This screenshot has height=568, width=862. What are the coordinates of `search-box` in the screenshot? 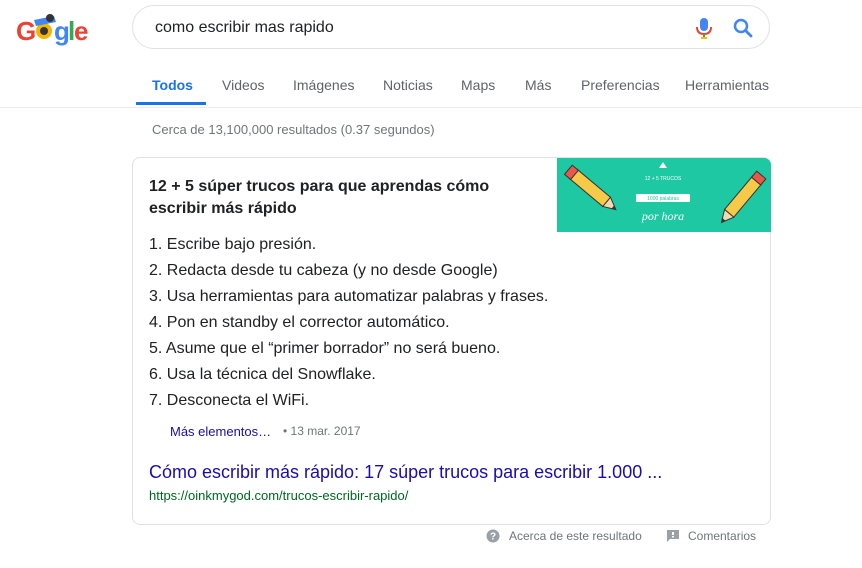 It's located at (451, 27).